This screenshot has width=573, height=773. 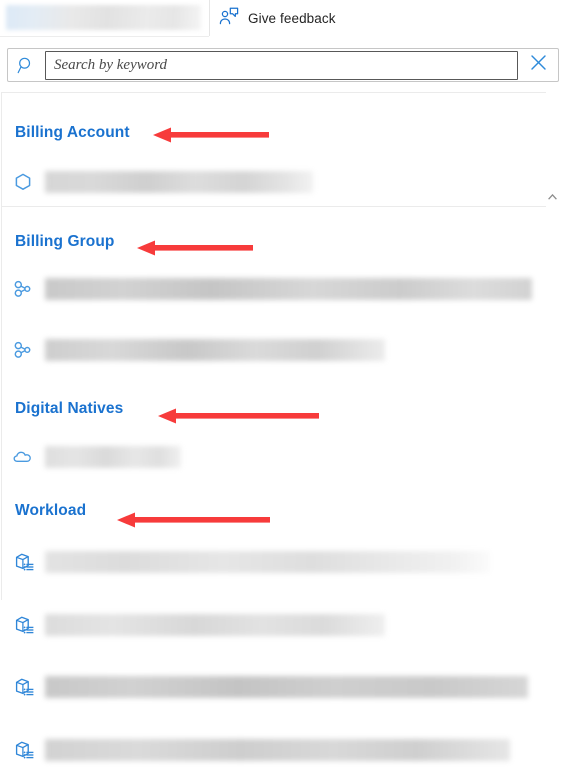 I want to click on results-left-border, so click(x=1, y=346).